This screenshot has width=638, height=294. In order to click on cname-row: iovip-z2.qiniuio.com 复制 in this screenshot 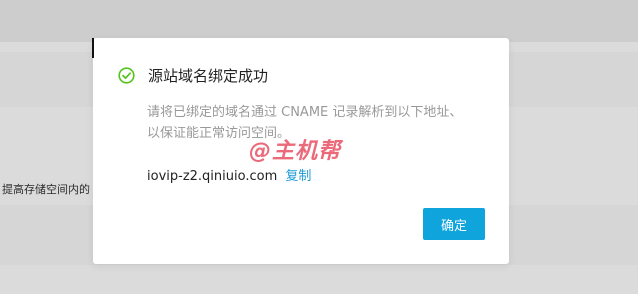, I will do `click(229, 174)`.